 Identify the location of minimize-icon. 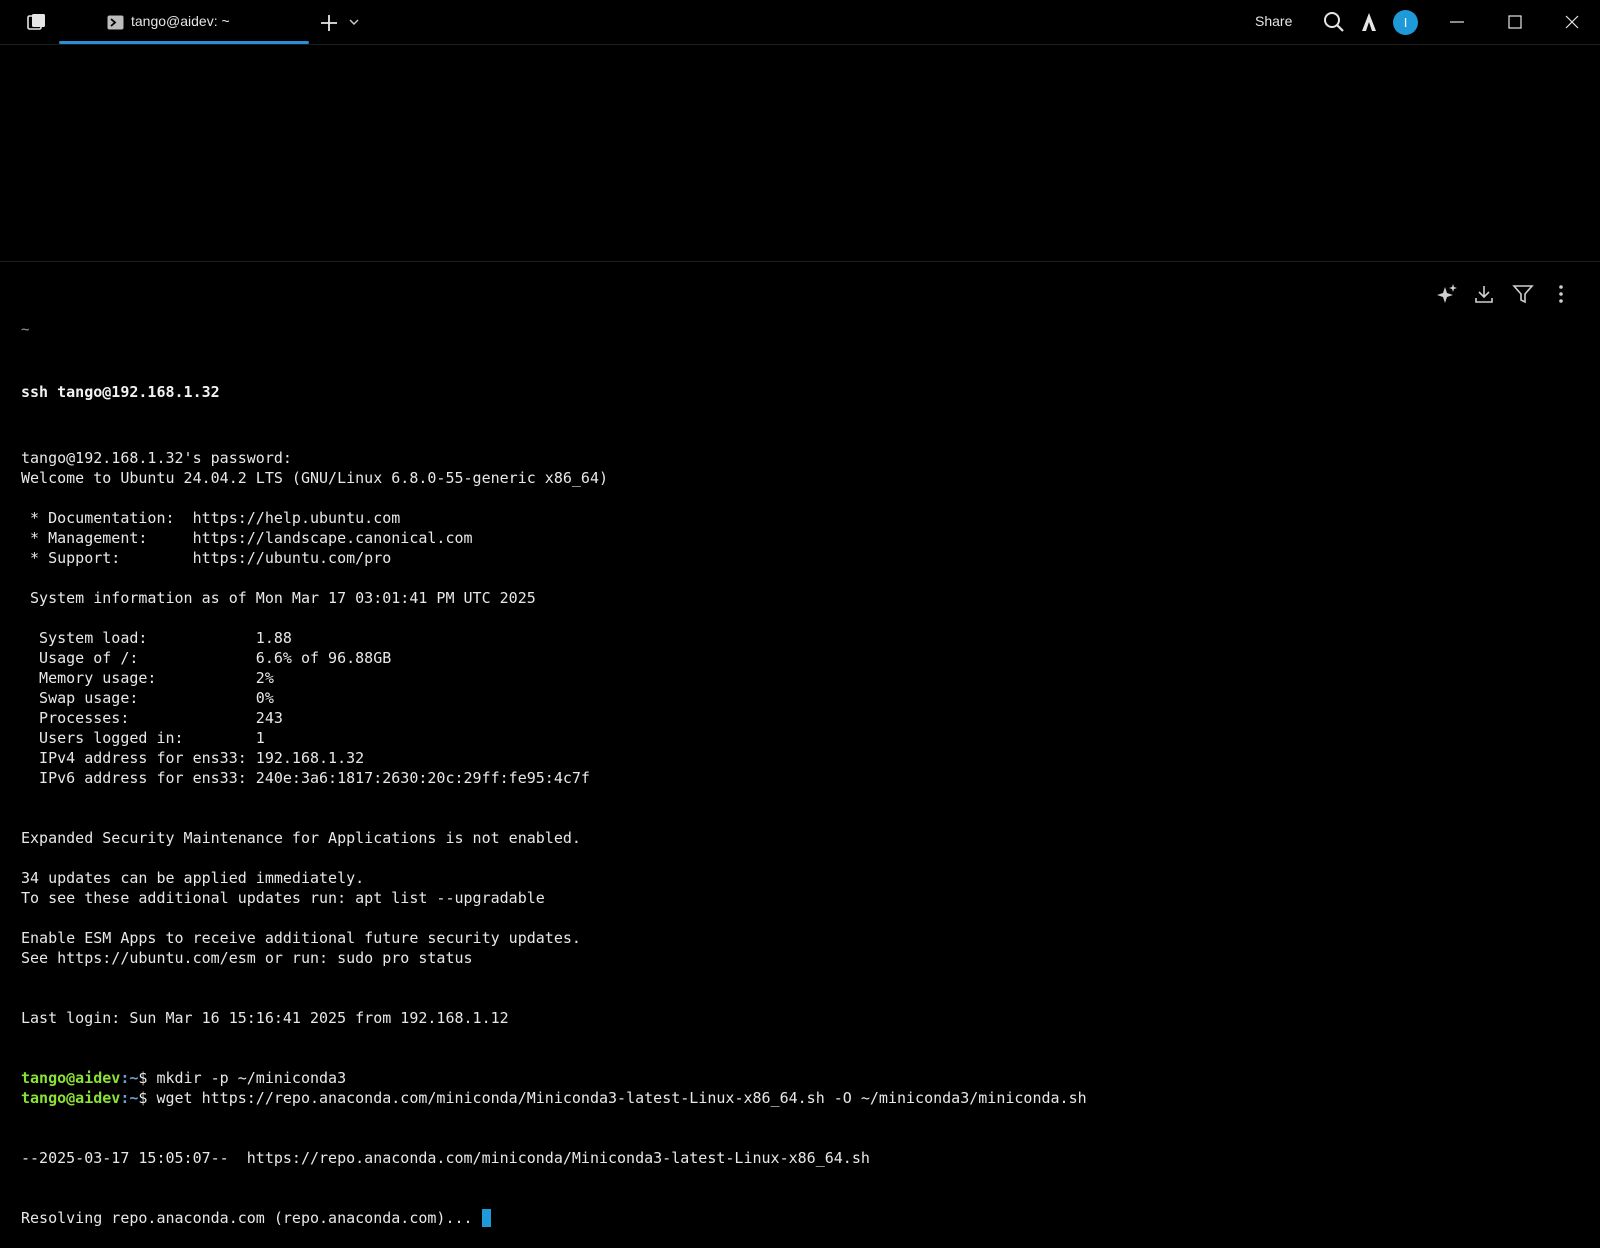
(1457, 22).